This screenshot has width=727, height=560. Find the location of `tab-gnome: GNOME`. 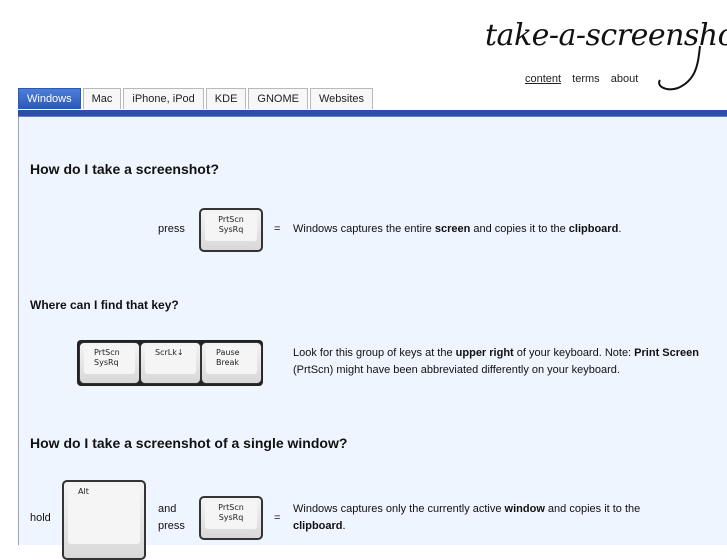

tab-gnome: GNOME is located at coordinates (278, 98).